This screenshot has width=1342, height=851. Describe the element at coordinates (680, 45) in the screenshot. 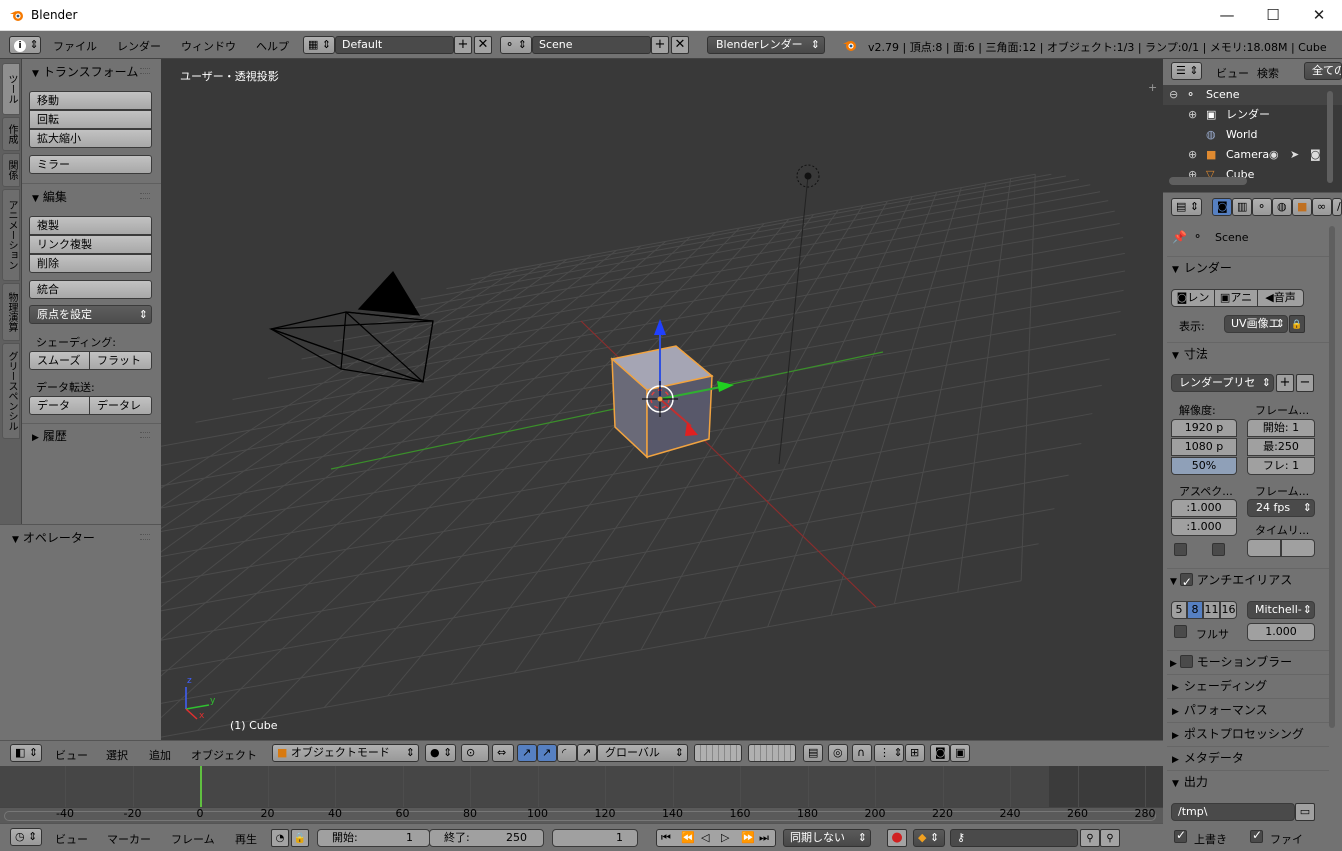

I see `delete-scene-button: ✕` at that location.